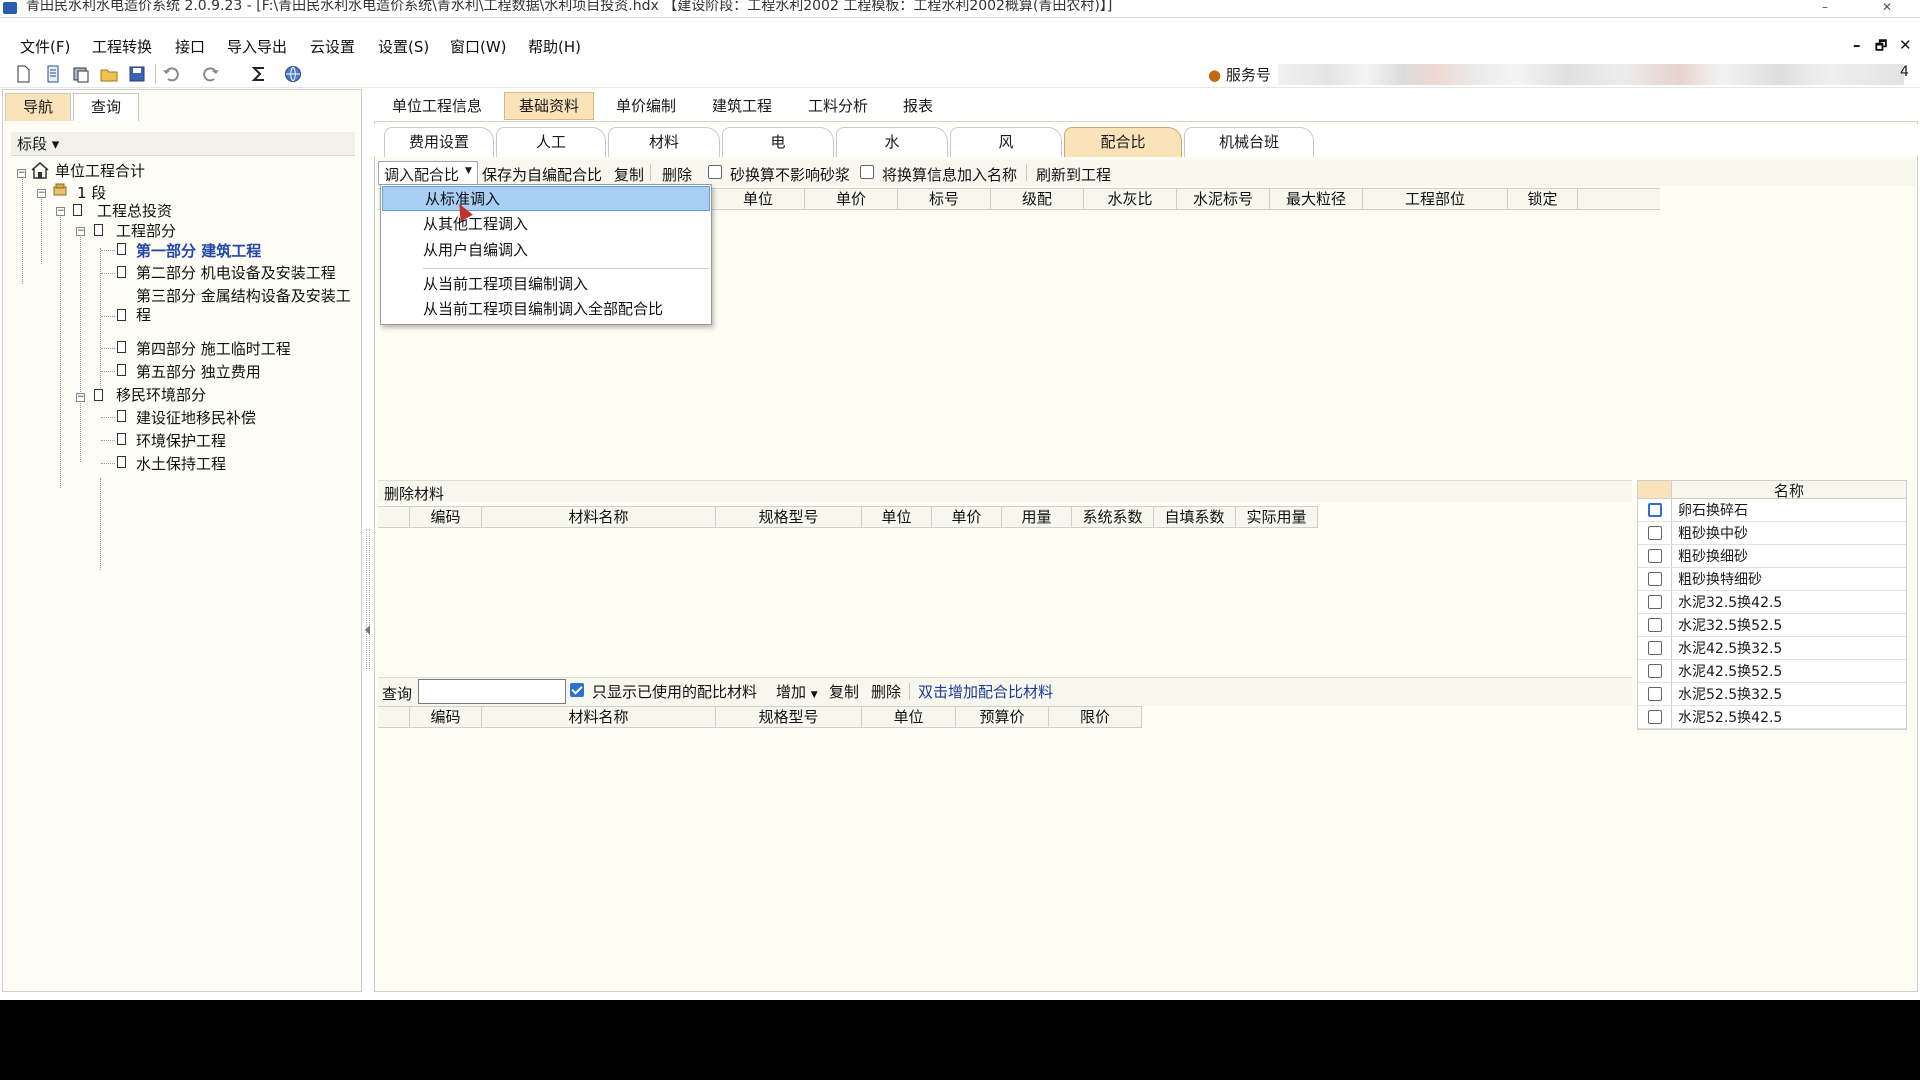  I want to click on only-used-checkbox, so click(577, 690).